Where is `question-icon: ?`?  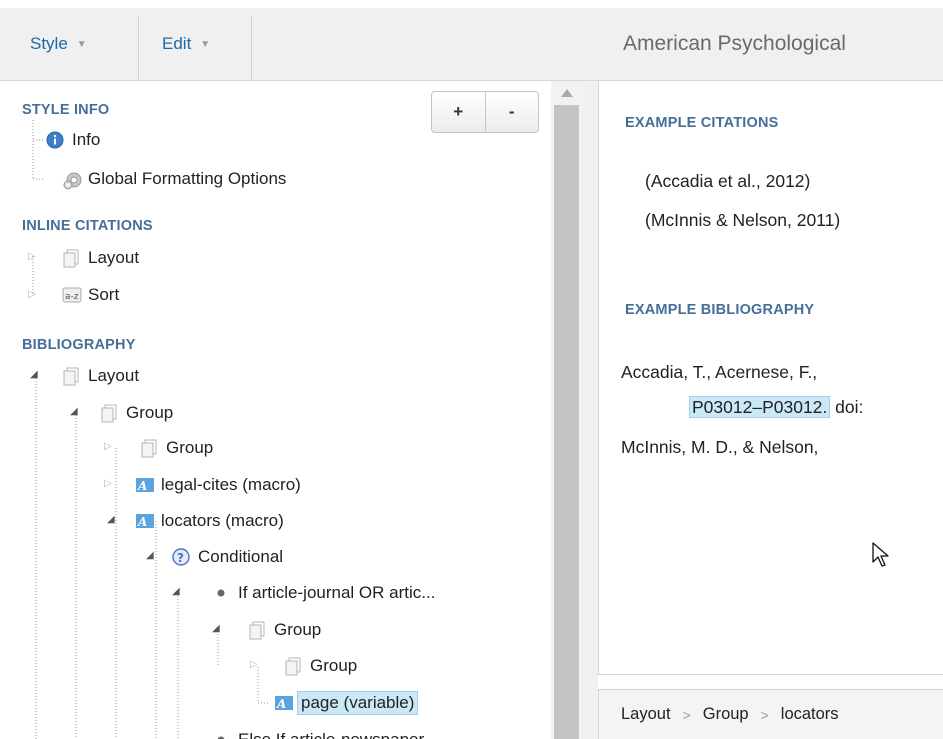 question-icon: ? is located at coordinates (181, 557).